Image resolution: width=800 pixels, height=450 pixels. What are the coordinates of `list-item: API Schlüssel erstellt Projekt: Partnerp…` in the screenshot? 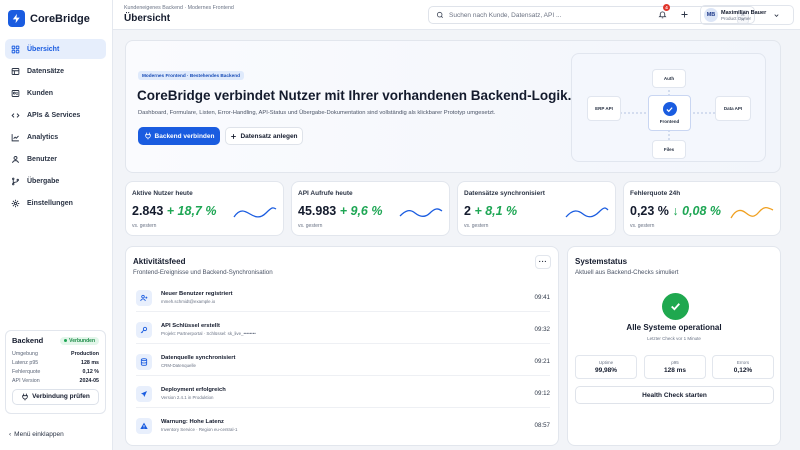 It's located at (343, 331).